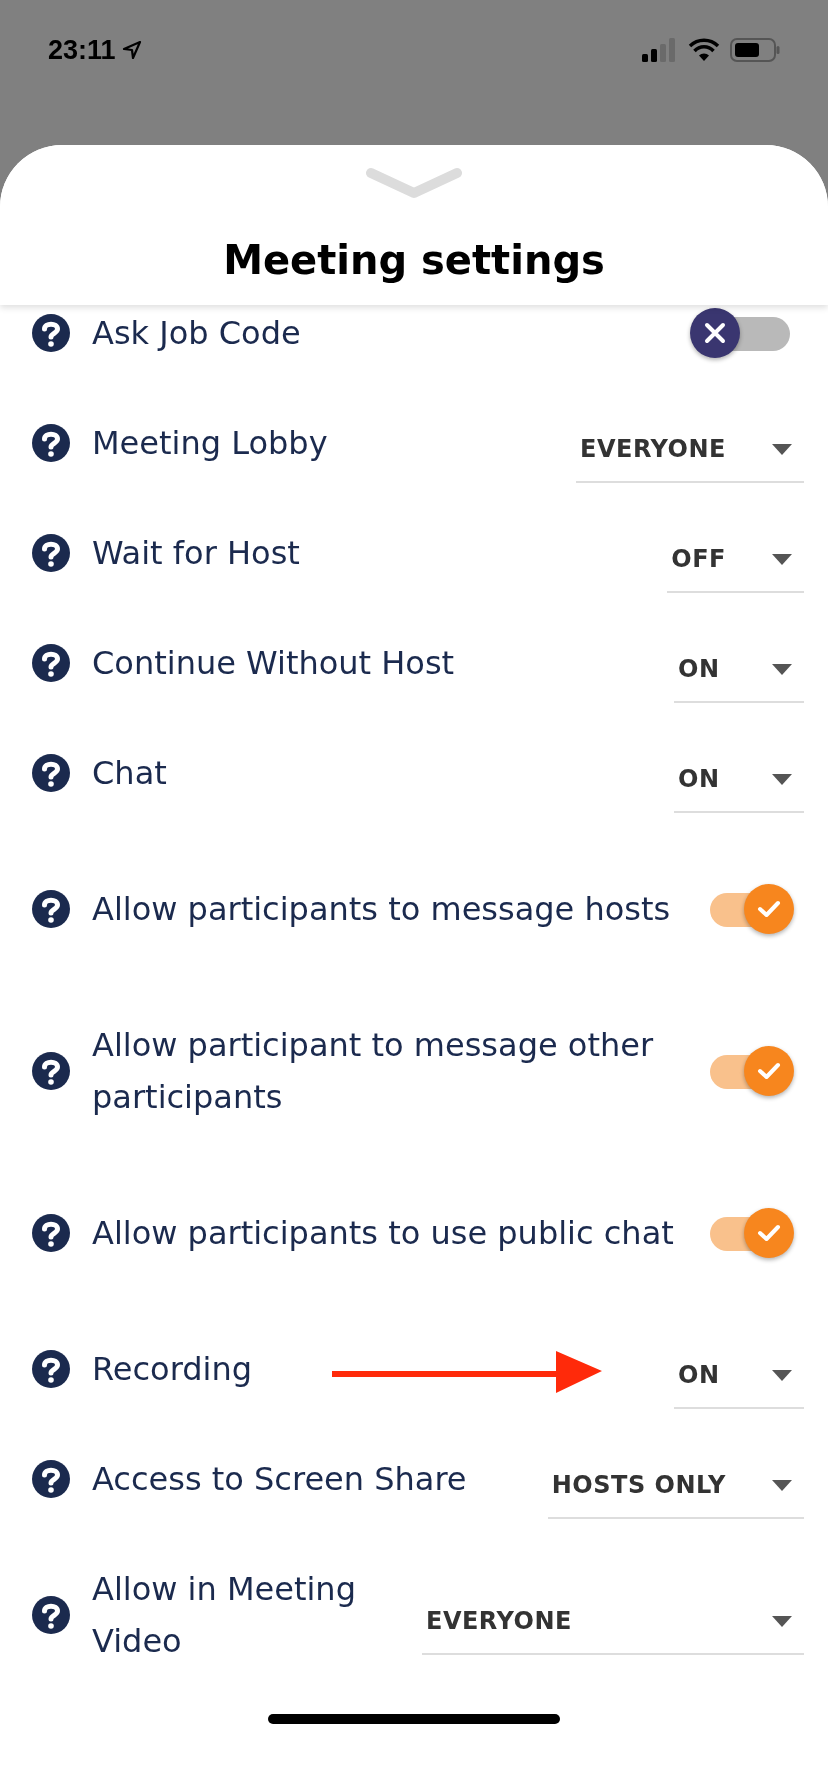  I want to click on setting-label: Ask Job Code, so click(196, 333).